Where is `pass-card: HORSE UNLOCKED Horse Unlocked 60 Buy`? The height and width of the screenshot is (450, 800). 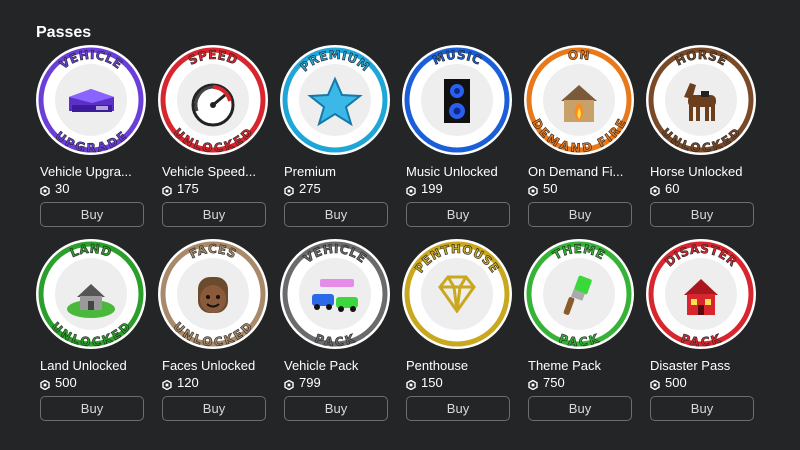
pass-card: HORSE UNLOCKED Horse Unlocked 60 Buy is located at coordinates (701, 136).